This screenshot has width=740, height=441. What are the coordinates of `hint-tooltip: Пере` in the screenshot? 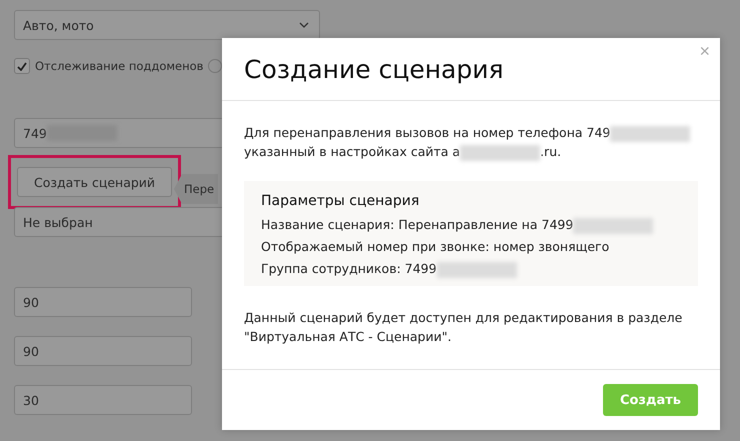 It's located at (196, 189).